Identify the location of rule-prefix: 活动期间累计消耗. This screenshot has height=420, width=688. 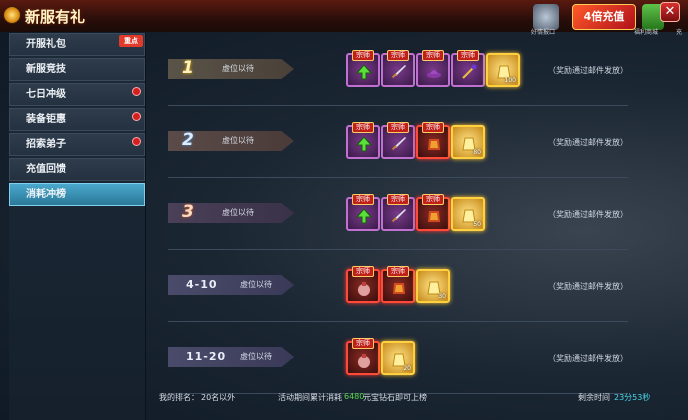
(310, 397).